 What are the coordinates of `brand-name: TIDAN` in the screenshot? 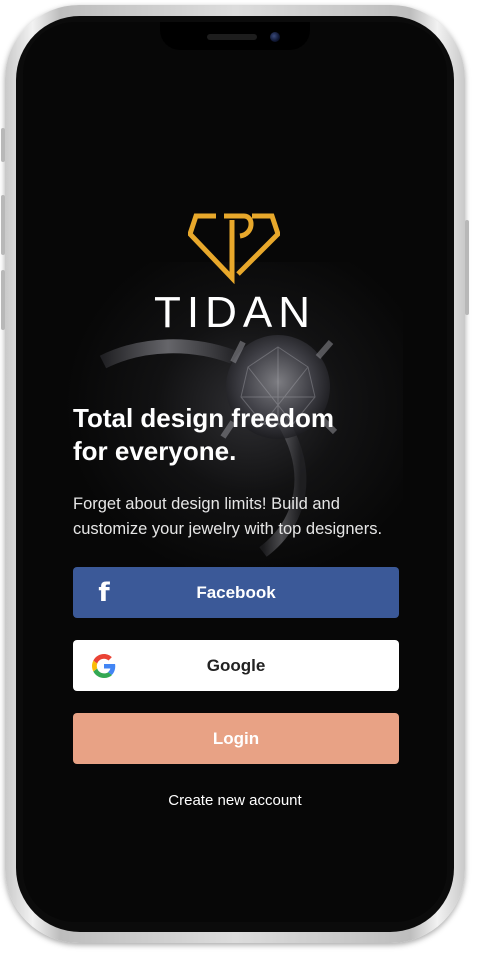 It's located at (235, 312).